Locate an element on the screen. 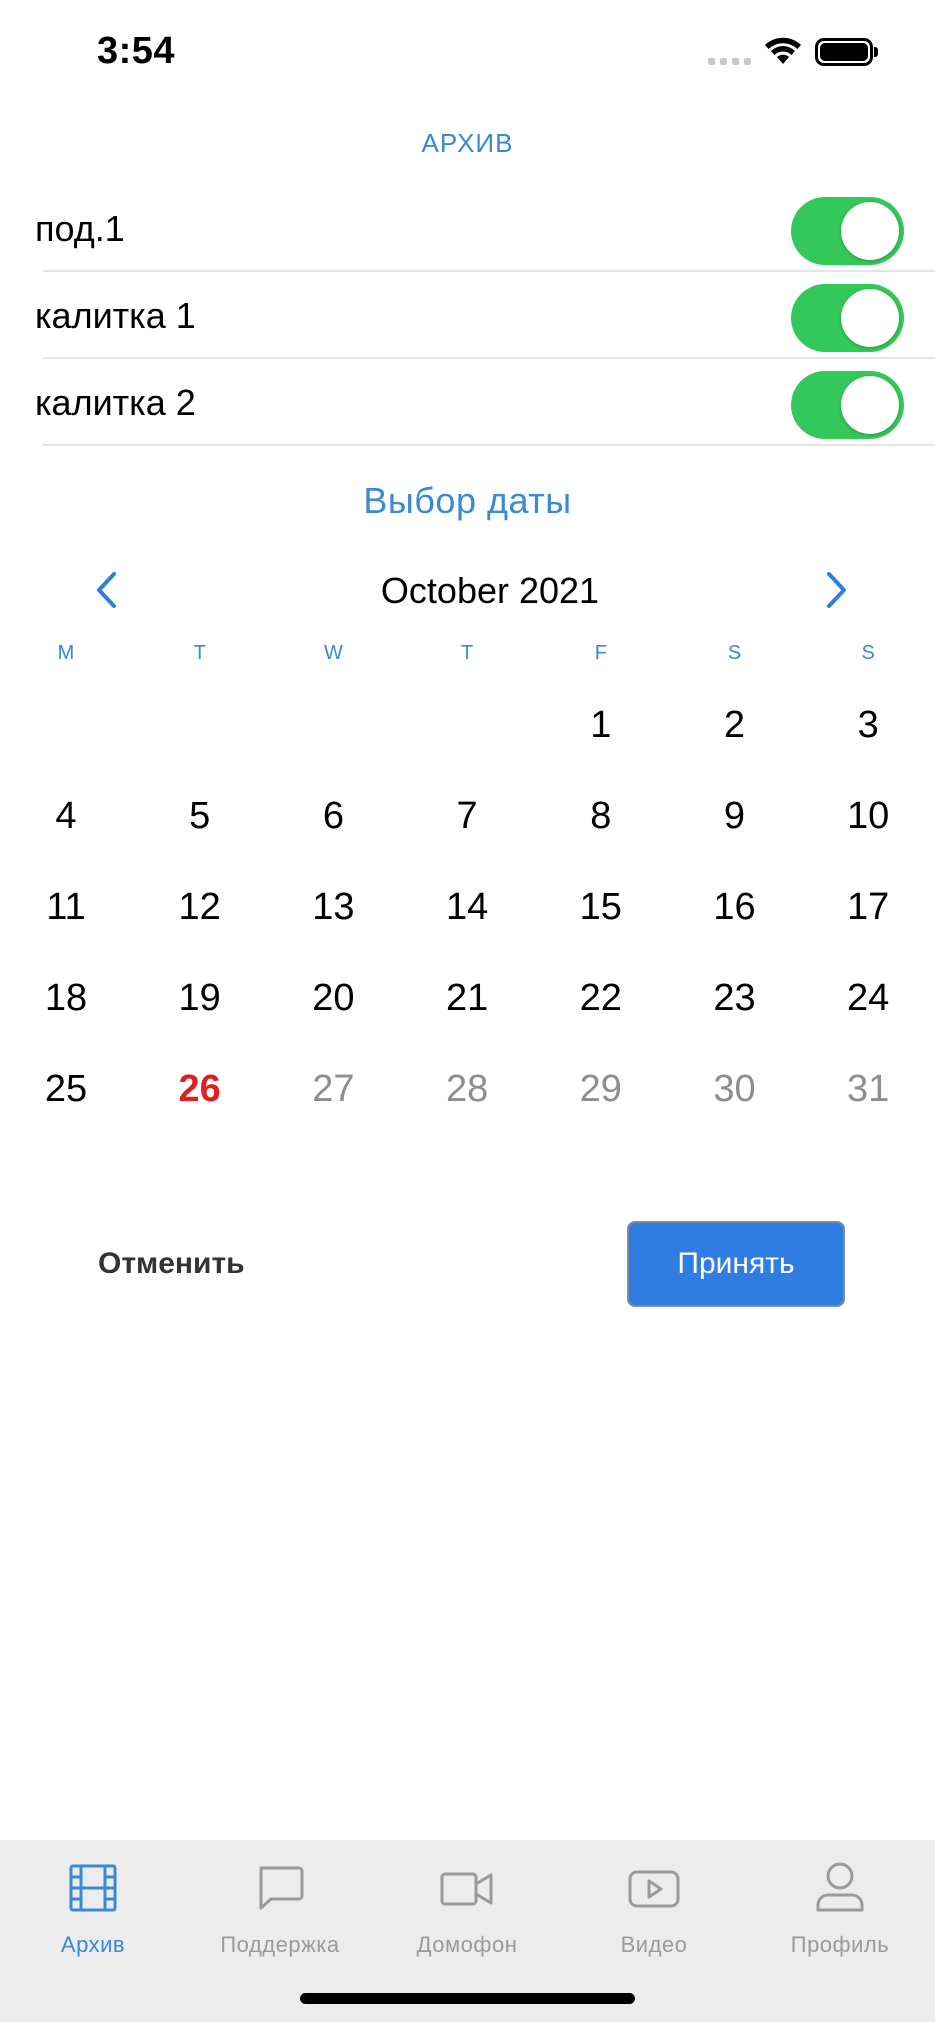 The image size is (935, 2022). home-indicator is located at coordinates (467, 1998).